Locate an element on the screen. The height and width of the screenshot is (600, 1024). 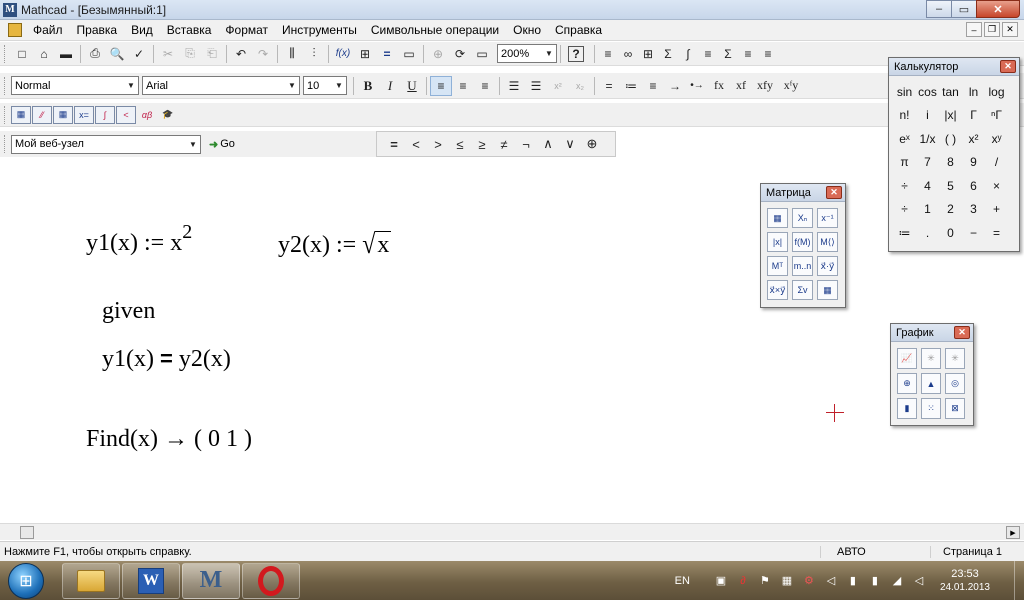
spell-check-button: ✓ is located at coordinates (139, 54).